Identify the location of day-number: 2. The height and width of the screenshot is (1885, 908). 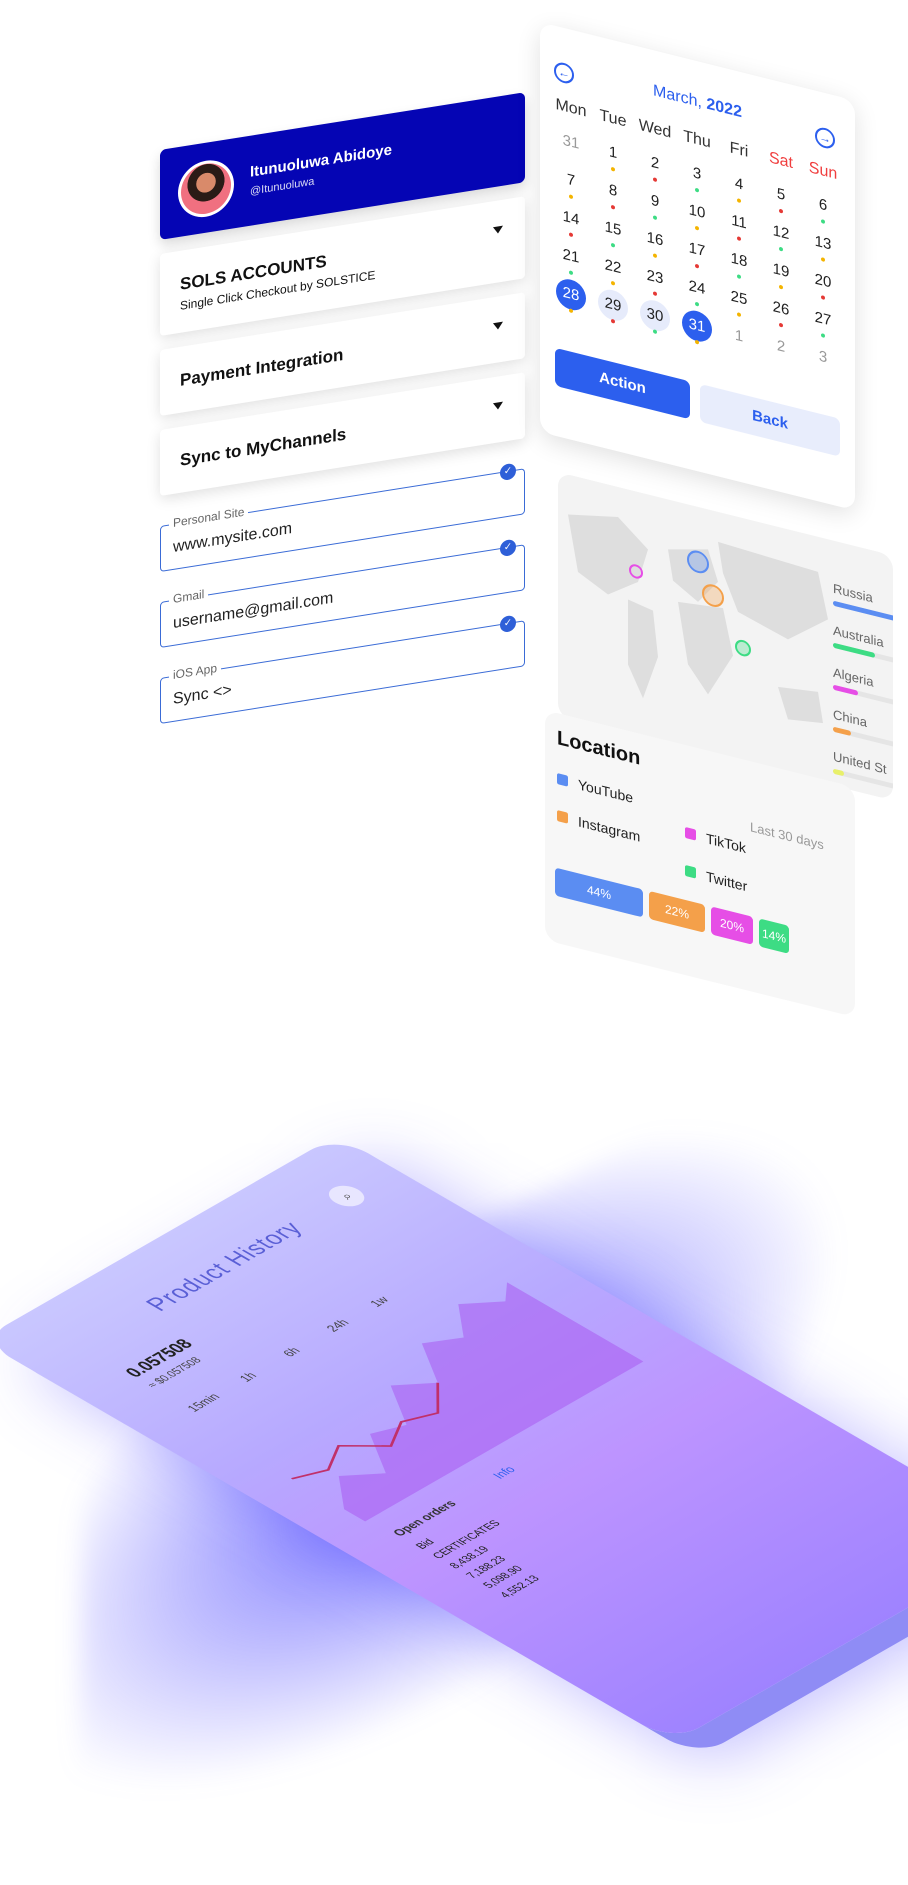
(655, 163).